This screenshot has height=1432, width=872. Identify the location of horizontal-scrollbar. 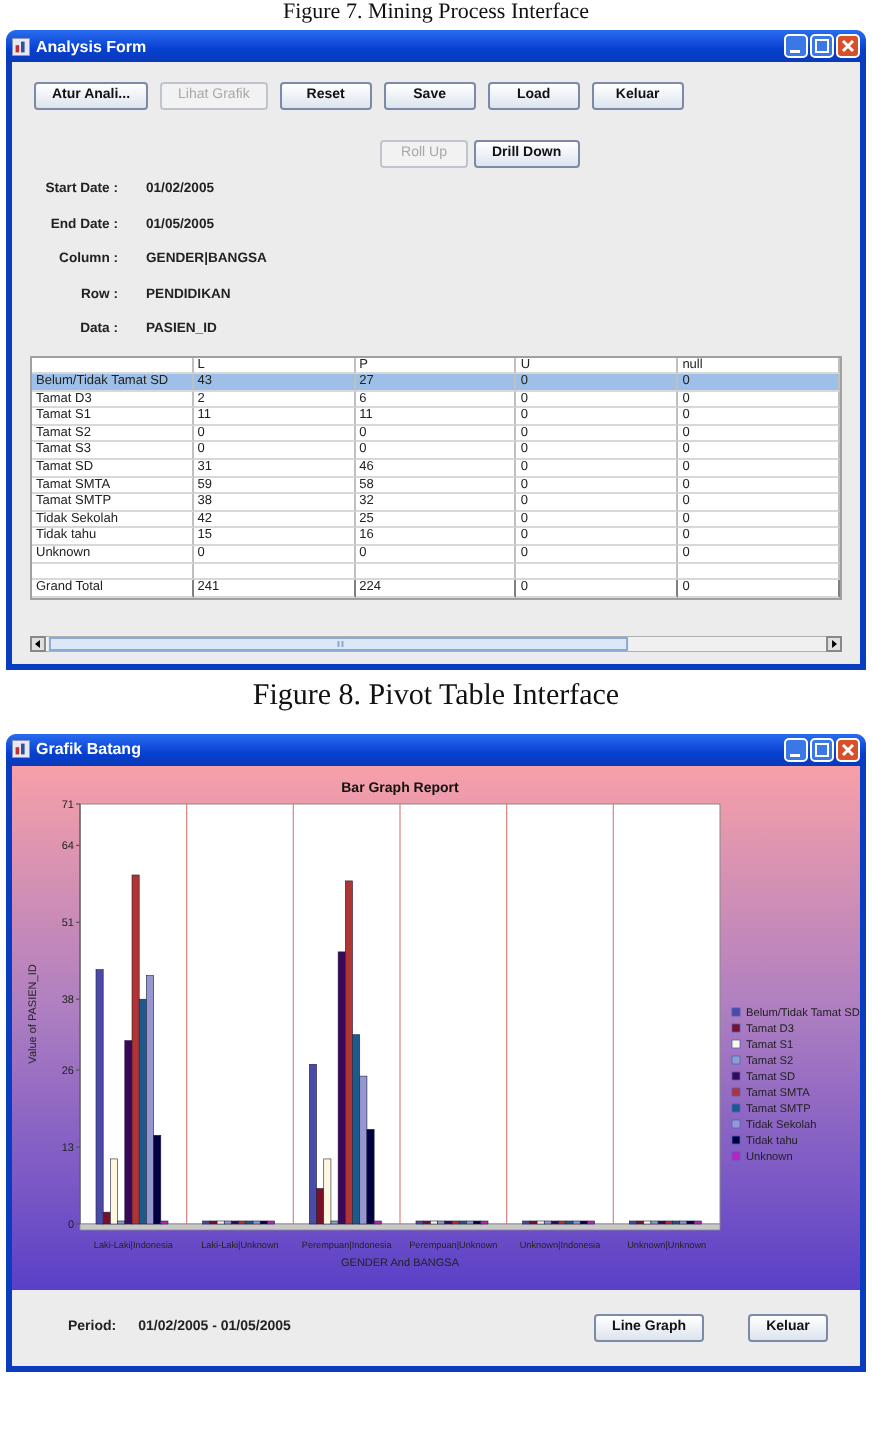
(436, 643).